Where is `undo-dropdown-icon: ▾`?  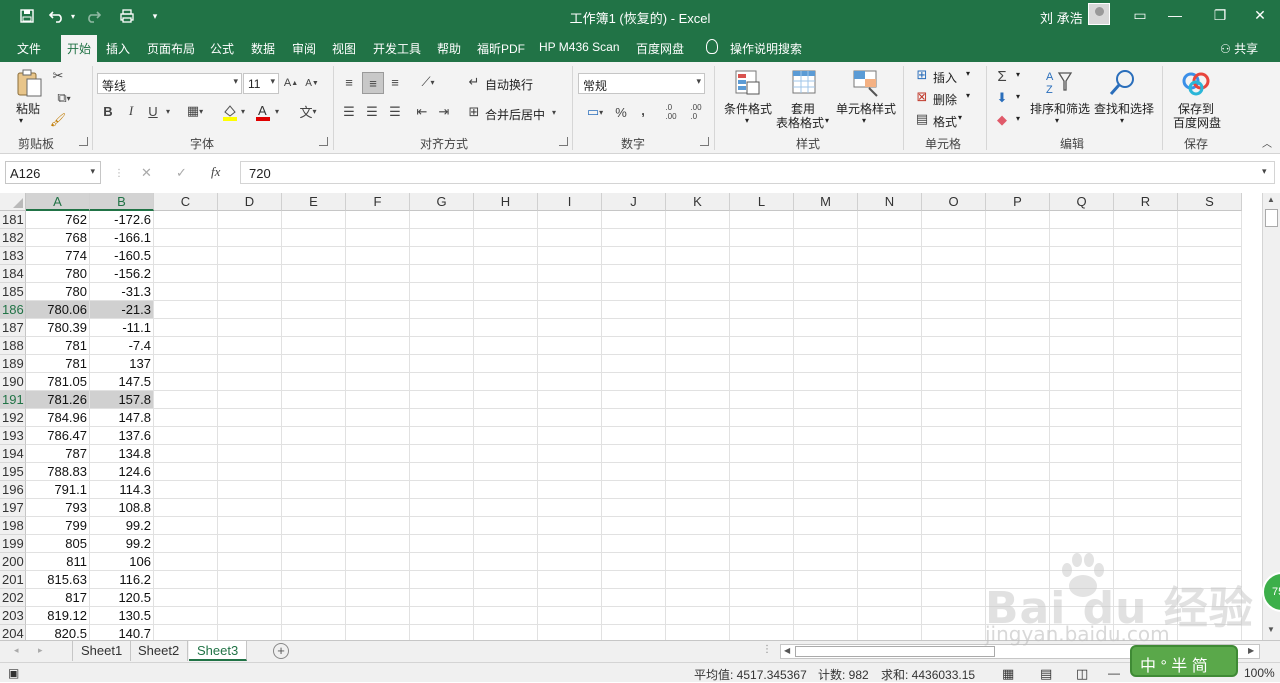
undo-dropdown-icon: ▾ is located at coordinates (73, 16).